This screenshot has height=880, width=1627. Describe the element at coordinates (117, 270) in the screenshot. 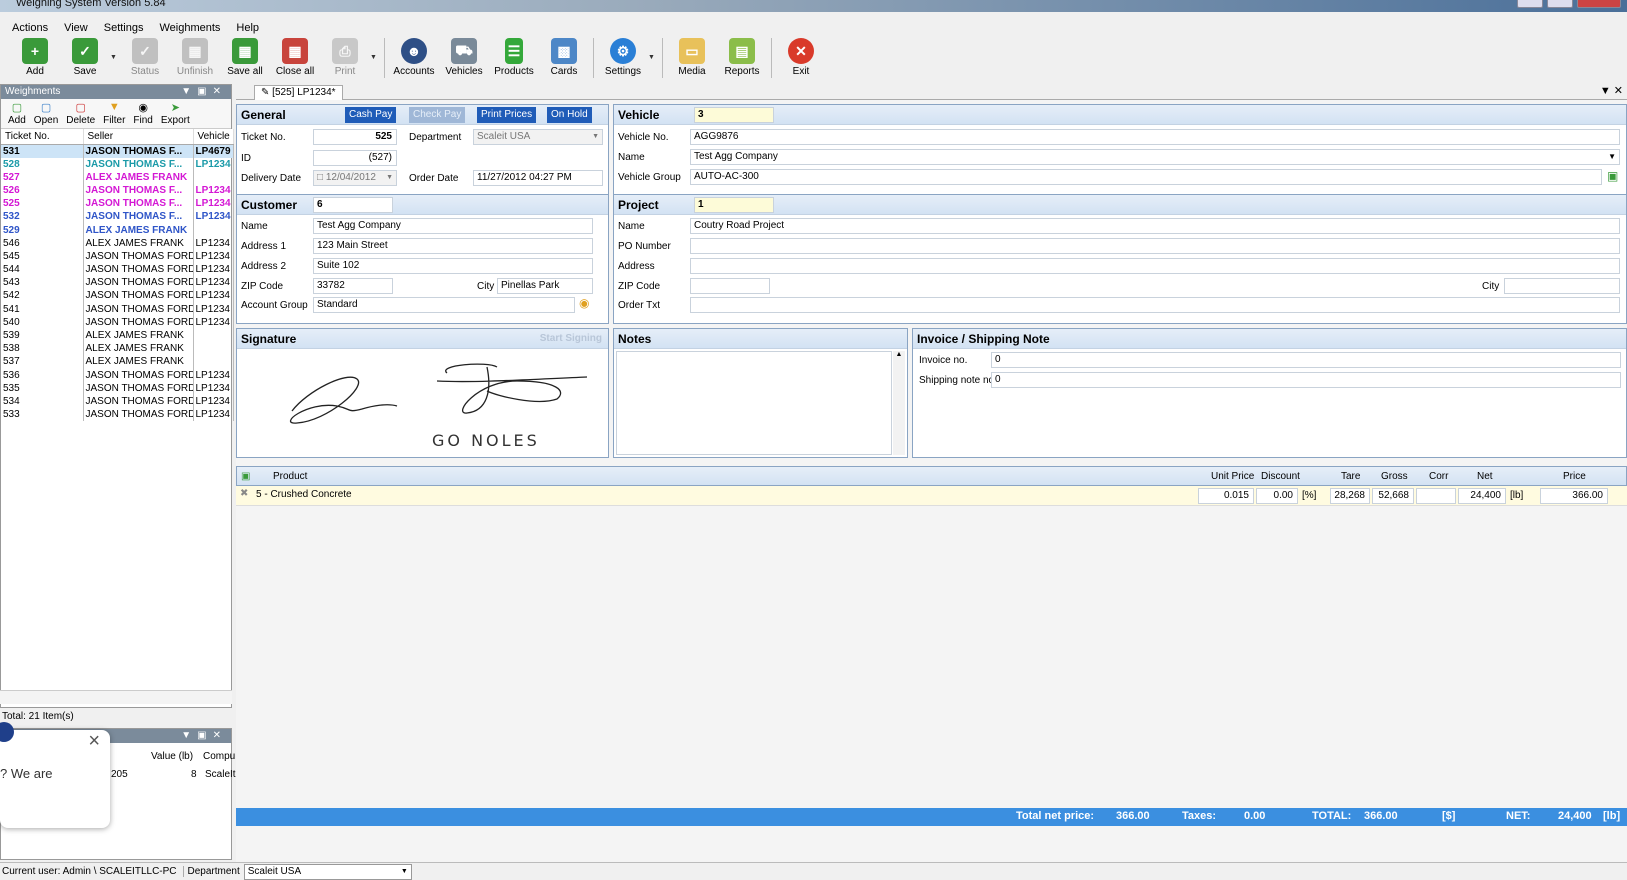

I see `table-row: 544 JASON THOMAS FORD LP1234` at that location.